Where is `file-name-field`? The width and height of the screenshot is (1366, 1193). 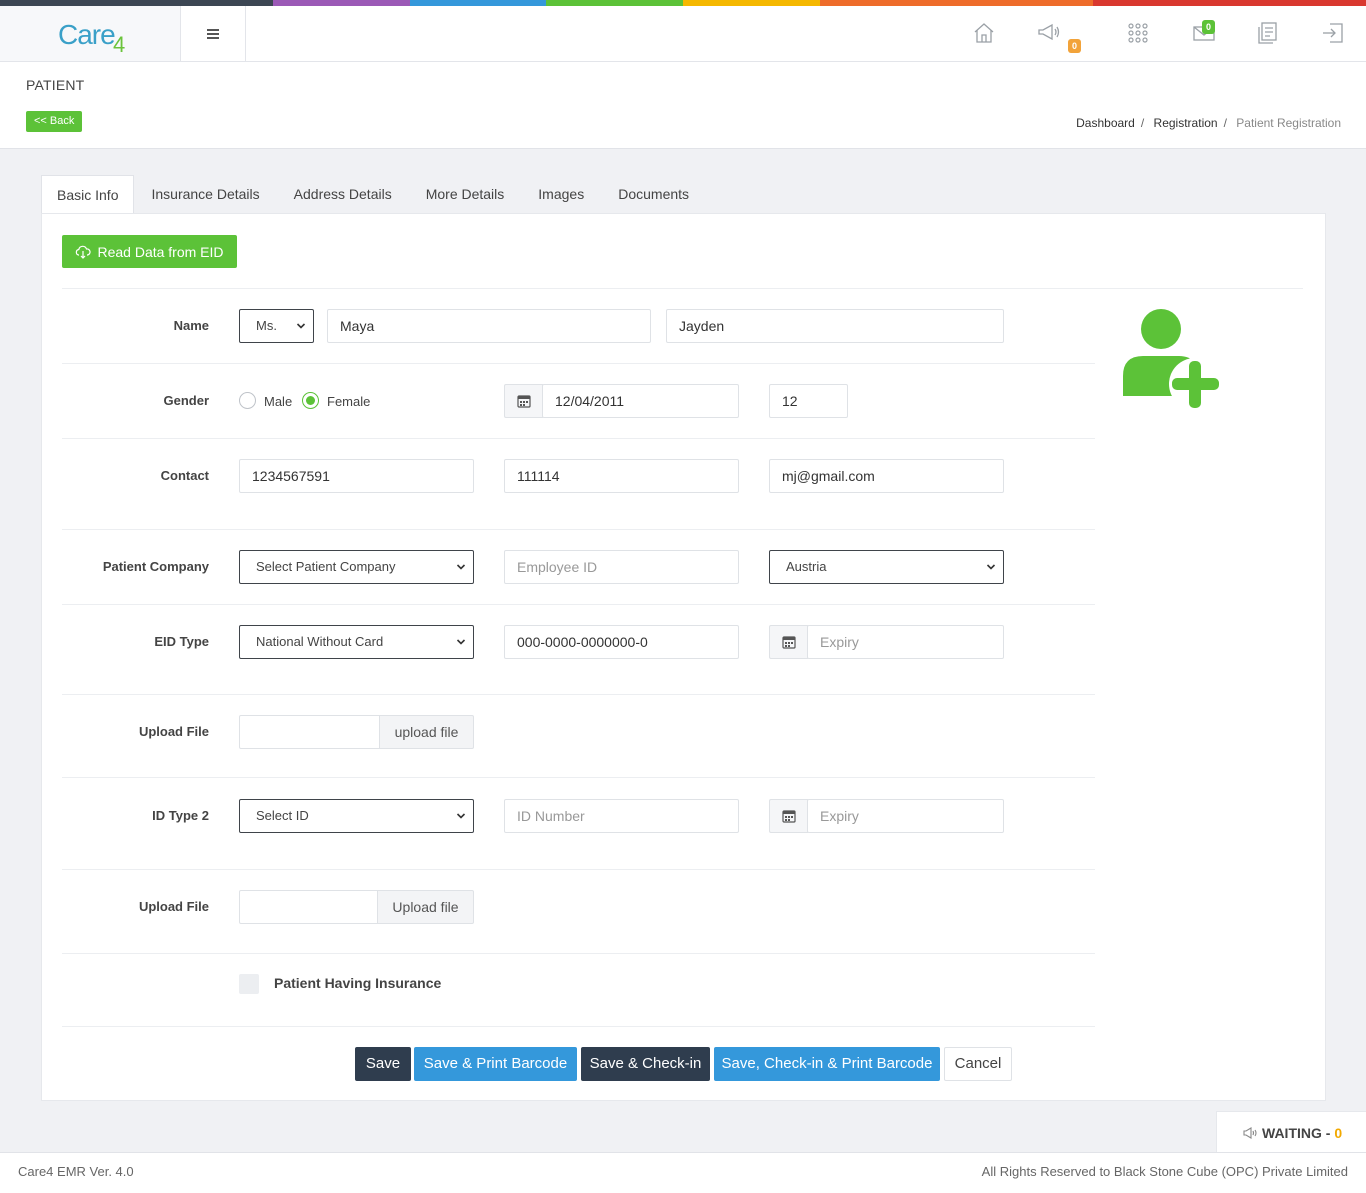 file-name-field is located at coordinates (310, 732).